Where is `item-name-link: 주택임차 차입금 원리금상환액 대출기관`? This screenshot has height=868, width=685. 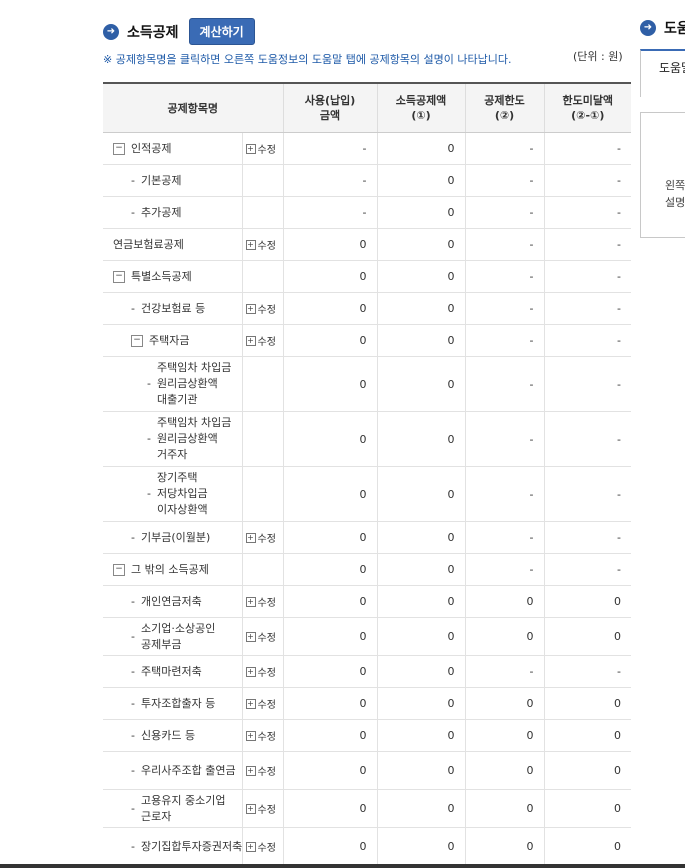
item-name-link: 주택임차 차입금 원리금상환액 대출기관 is located at coordinates (199, 384).